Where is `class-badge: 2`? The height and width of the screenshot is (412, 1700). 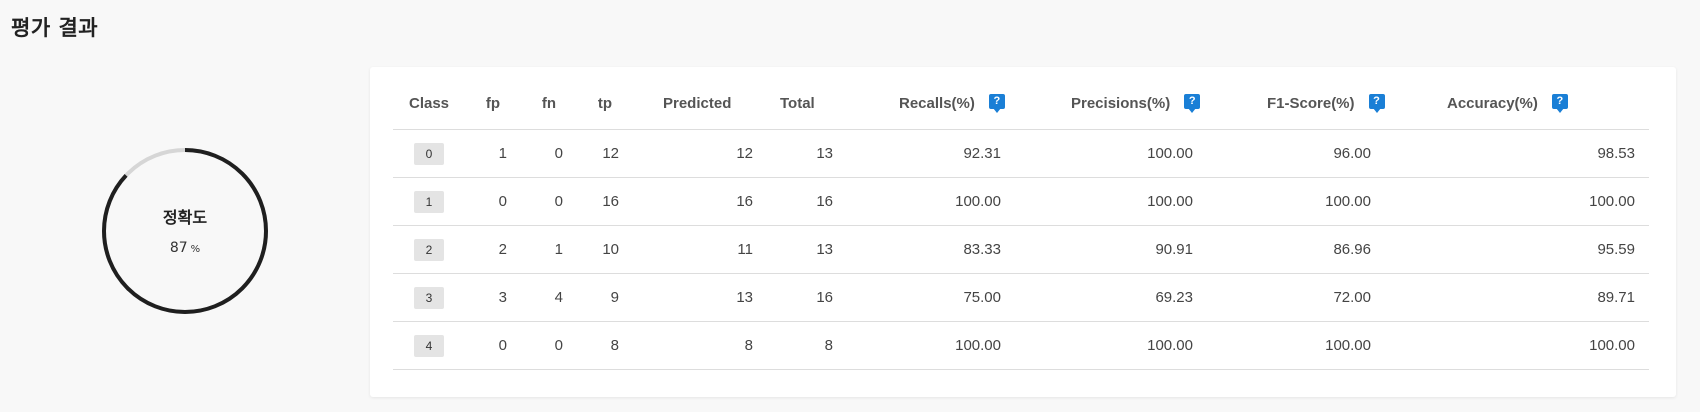
class-badge: 2 is located at coordinates (429, 249).